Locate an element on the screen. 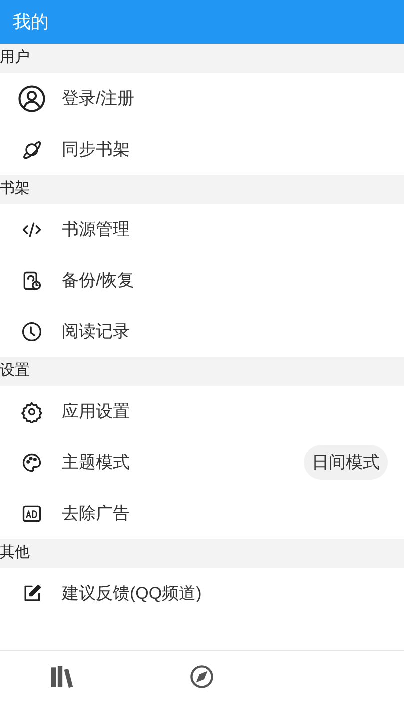  palette-icon is located at coordinates (32, 463).